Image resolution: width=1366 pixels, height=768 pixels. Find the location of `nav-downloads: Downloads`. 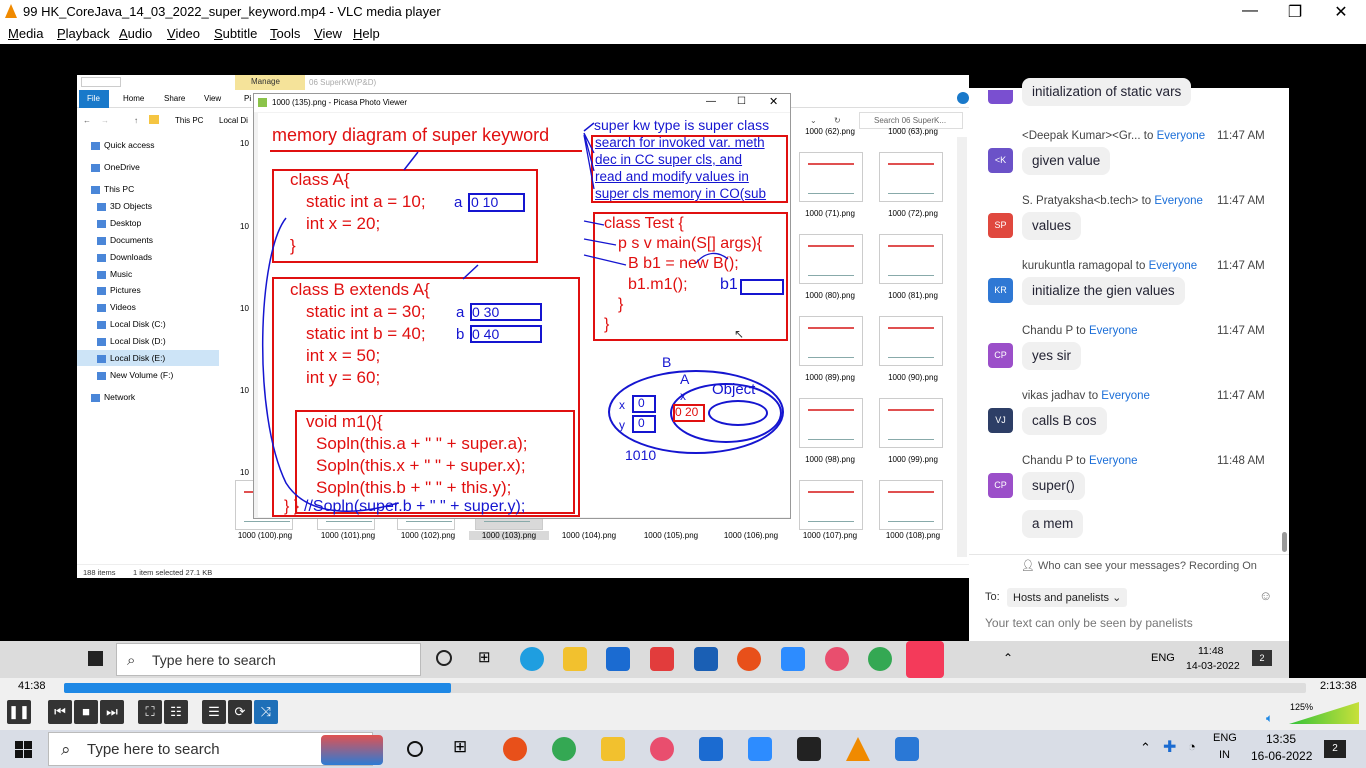

nav-downloads: Downloads is located at coordinates (124, 257).